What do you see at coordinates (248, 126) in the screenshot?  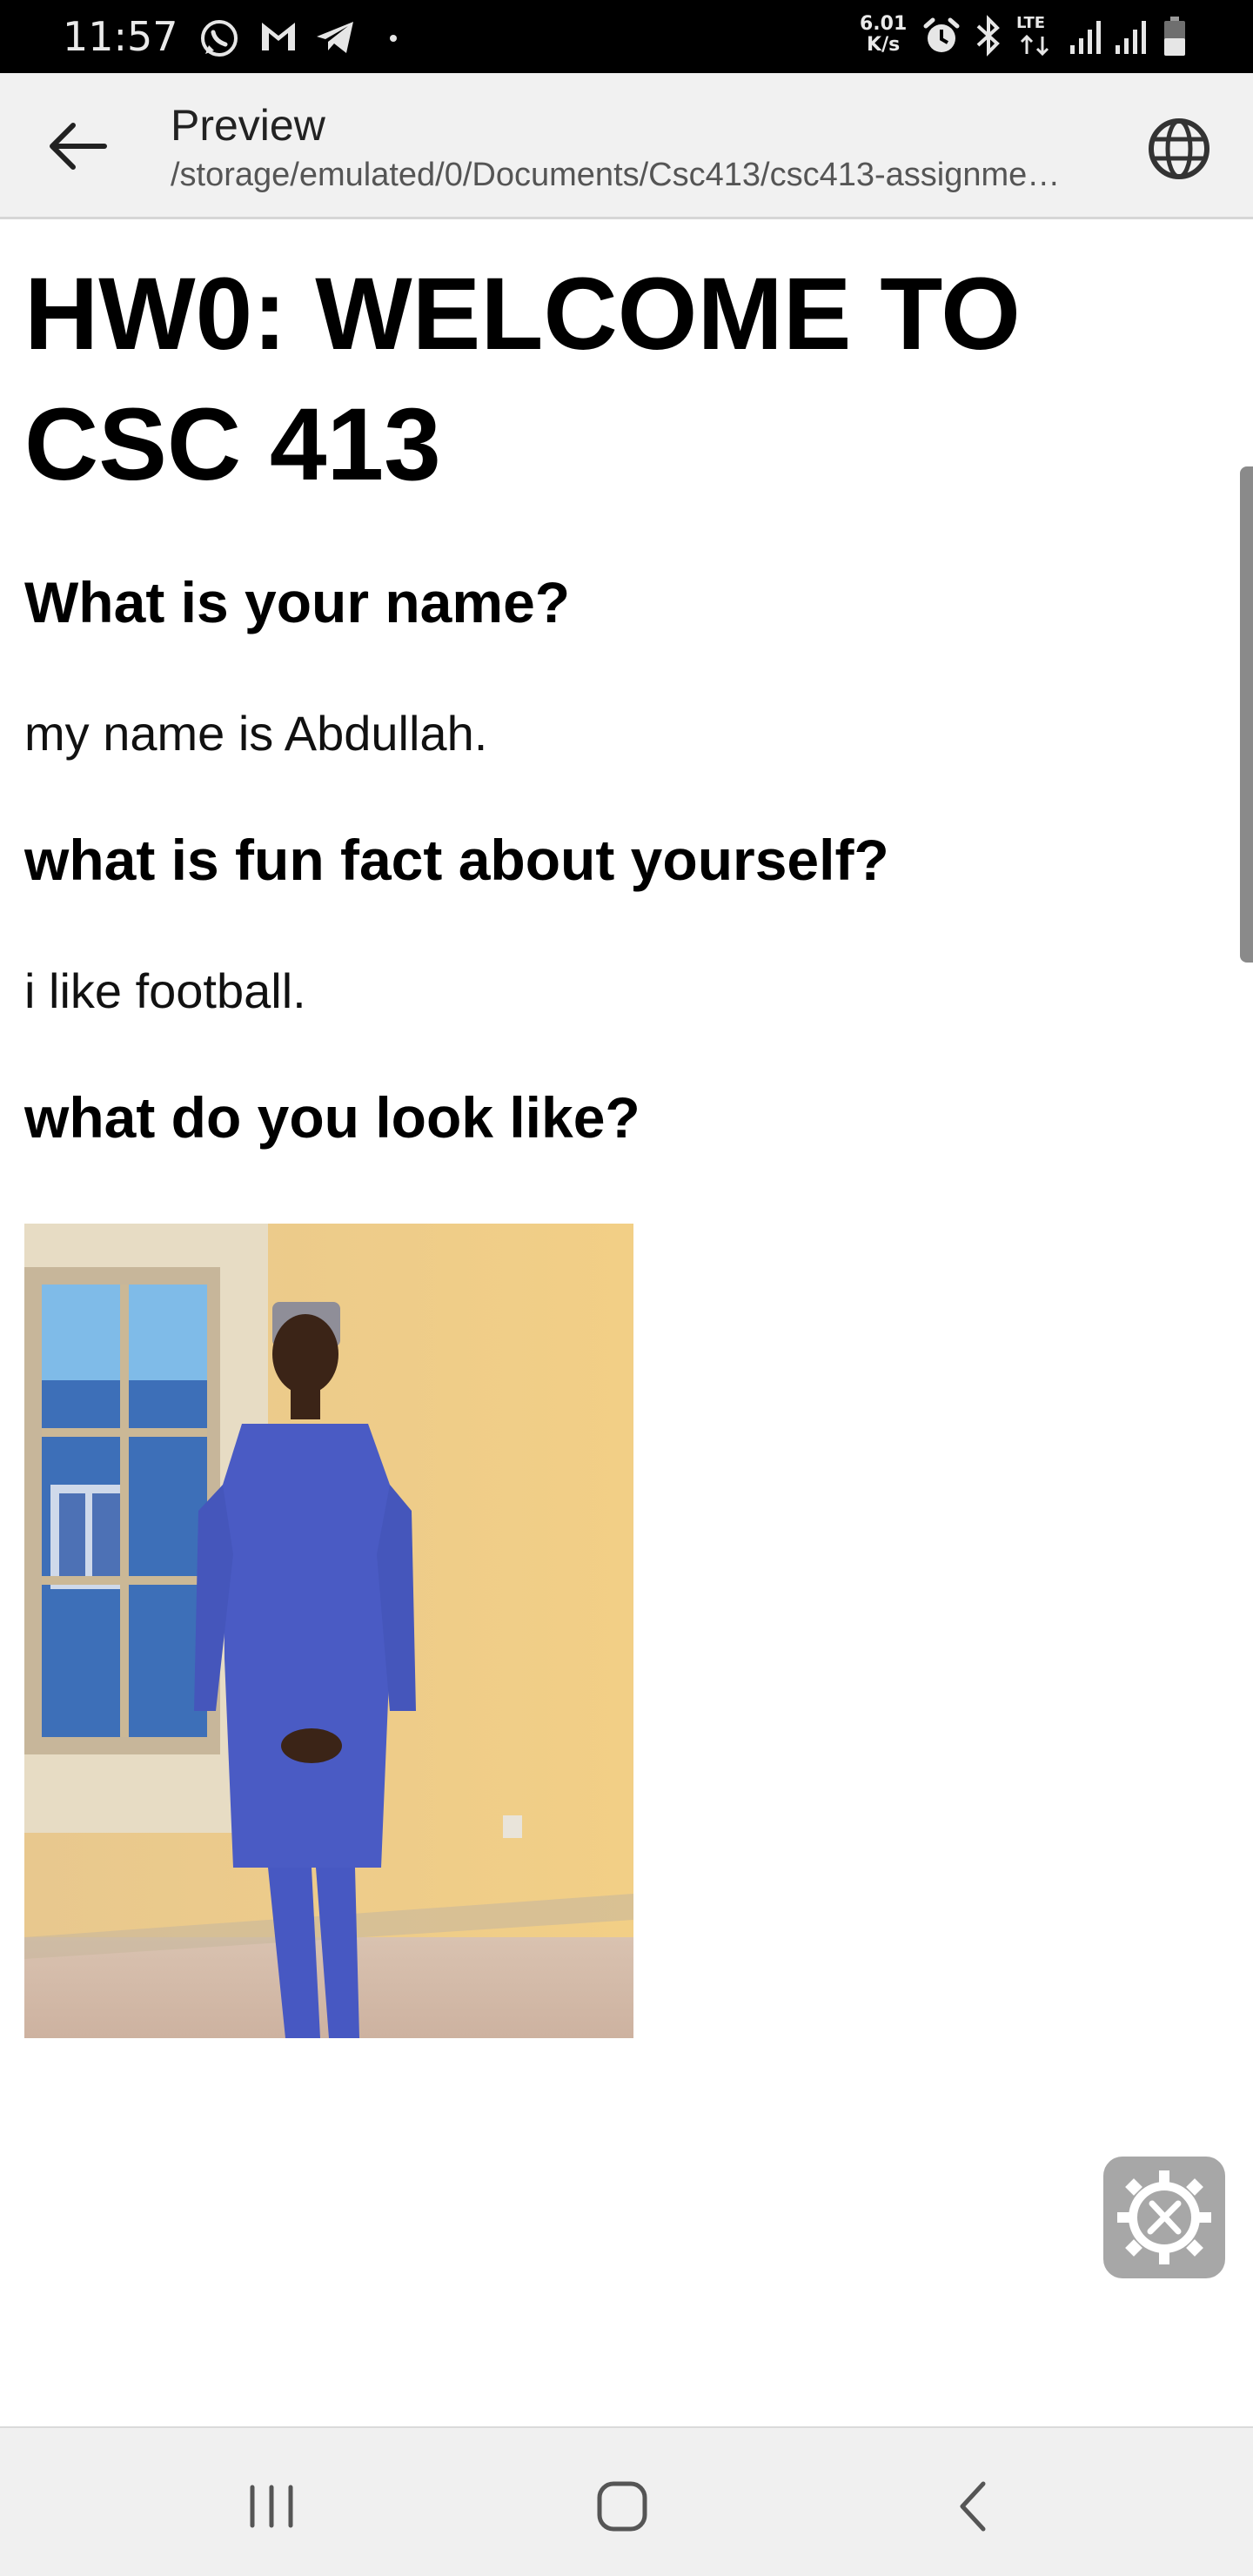 I see `app-title: Preview` at bounding box center [248, 126].